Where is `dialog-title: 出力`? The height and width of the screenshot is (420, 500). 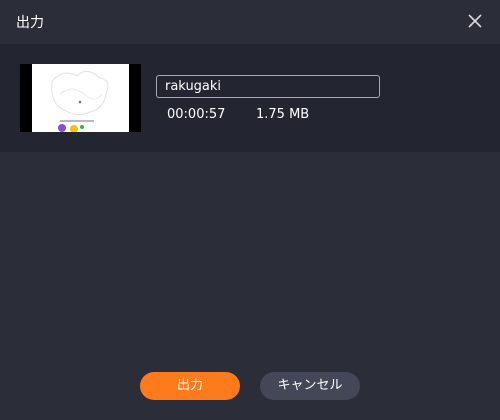
dialog-title: 出力 is located at coordinates (30, 23).